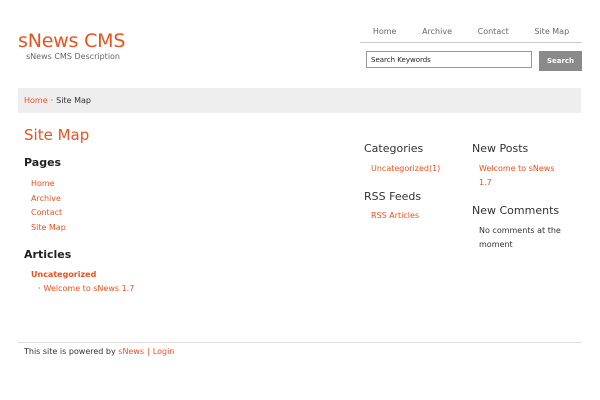  What do you see at coordinates (46, 212) in the screenshot?
I see `page-link-contact: Contact` at bounding box center [46, 212].